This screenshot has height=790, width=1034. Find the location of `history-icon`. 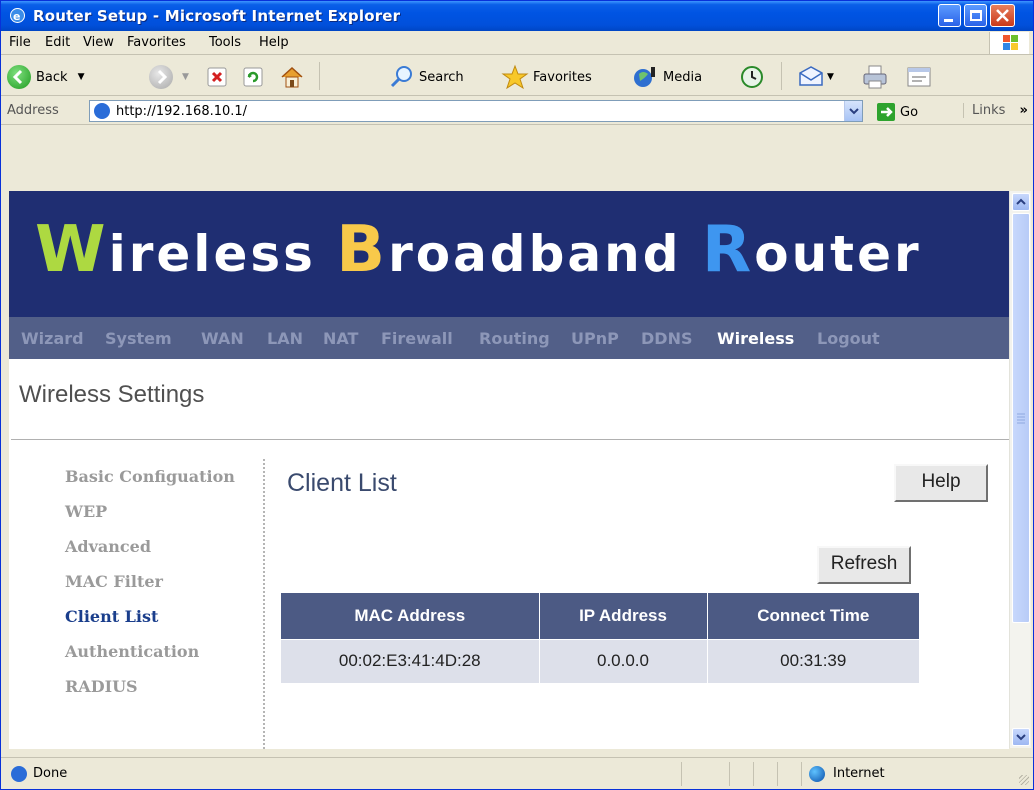

history-icon is located at coordinates (752, 77).